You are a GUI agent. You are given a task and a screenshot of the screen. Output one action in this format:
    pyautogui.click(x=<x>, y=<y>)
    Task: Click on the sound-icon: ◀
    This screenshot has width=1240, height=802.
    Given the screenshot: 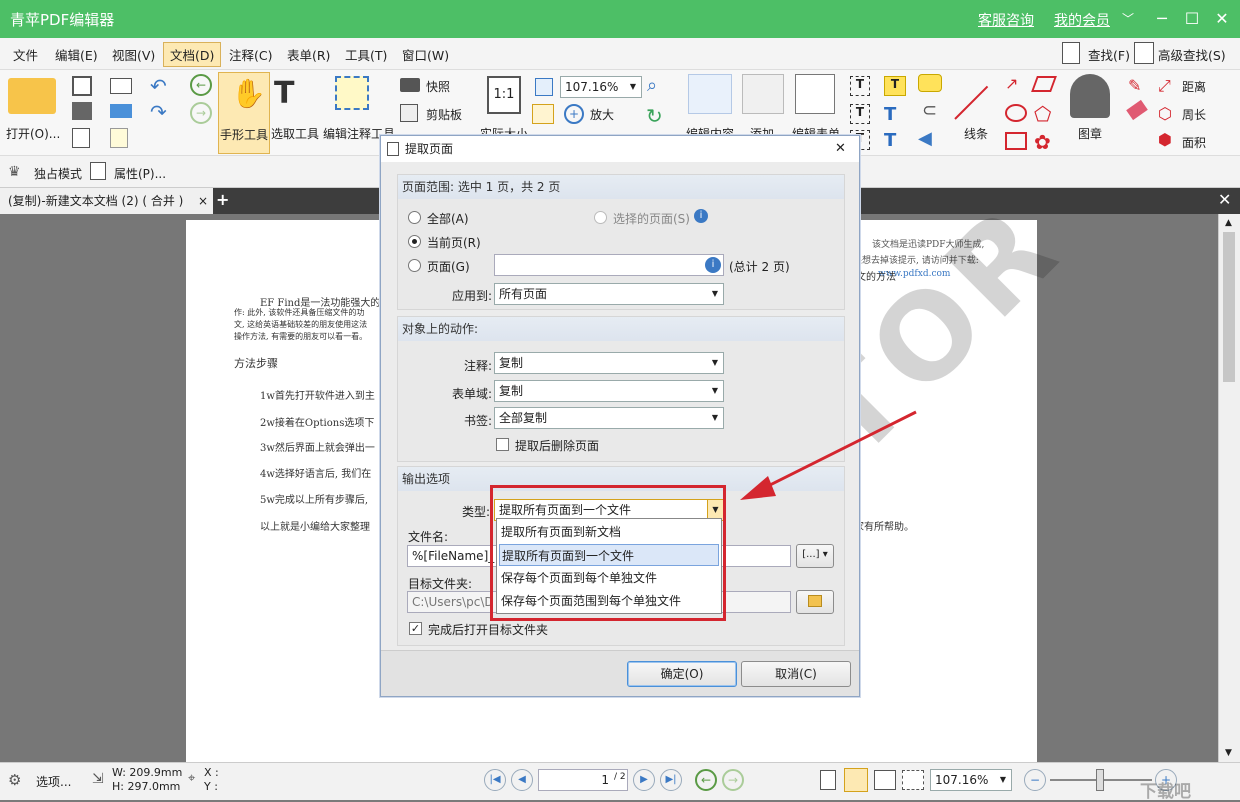 What is the action you would take?
    pyautogui.click(x=925, y=138)
    